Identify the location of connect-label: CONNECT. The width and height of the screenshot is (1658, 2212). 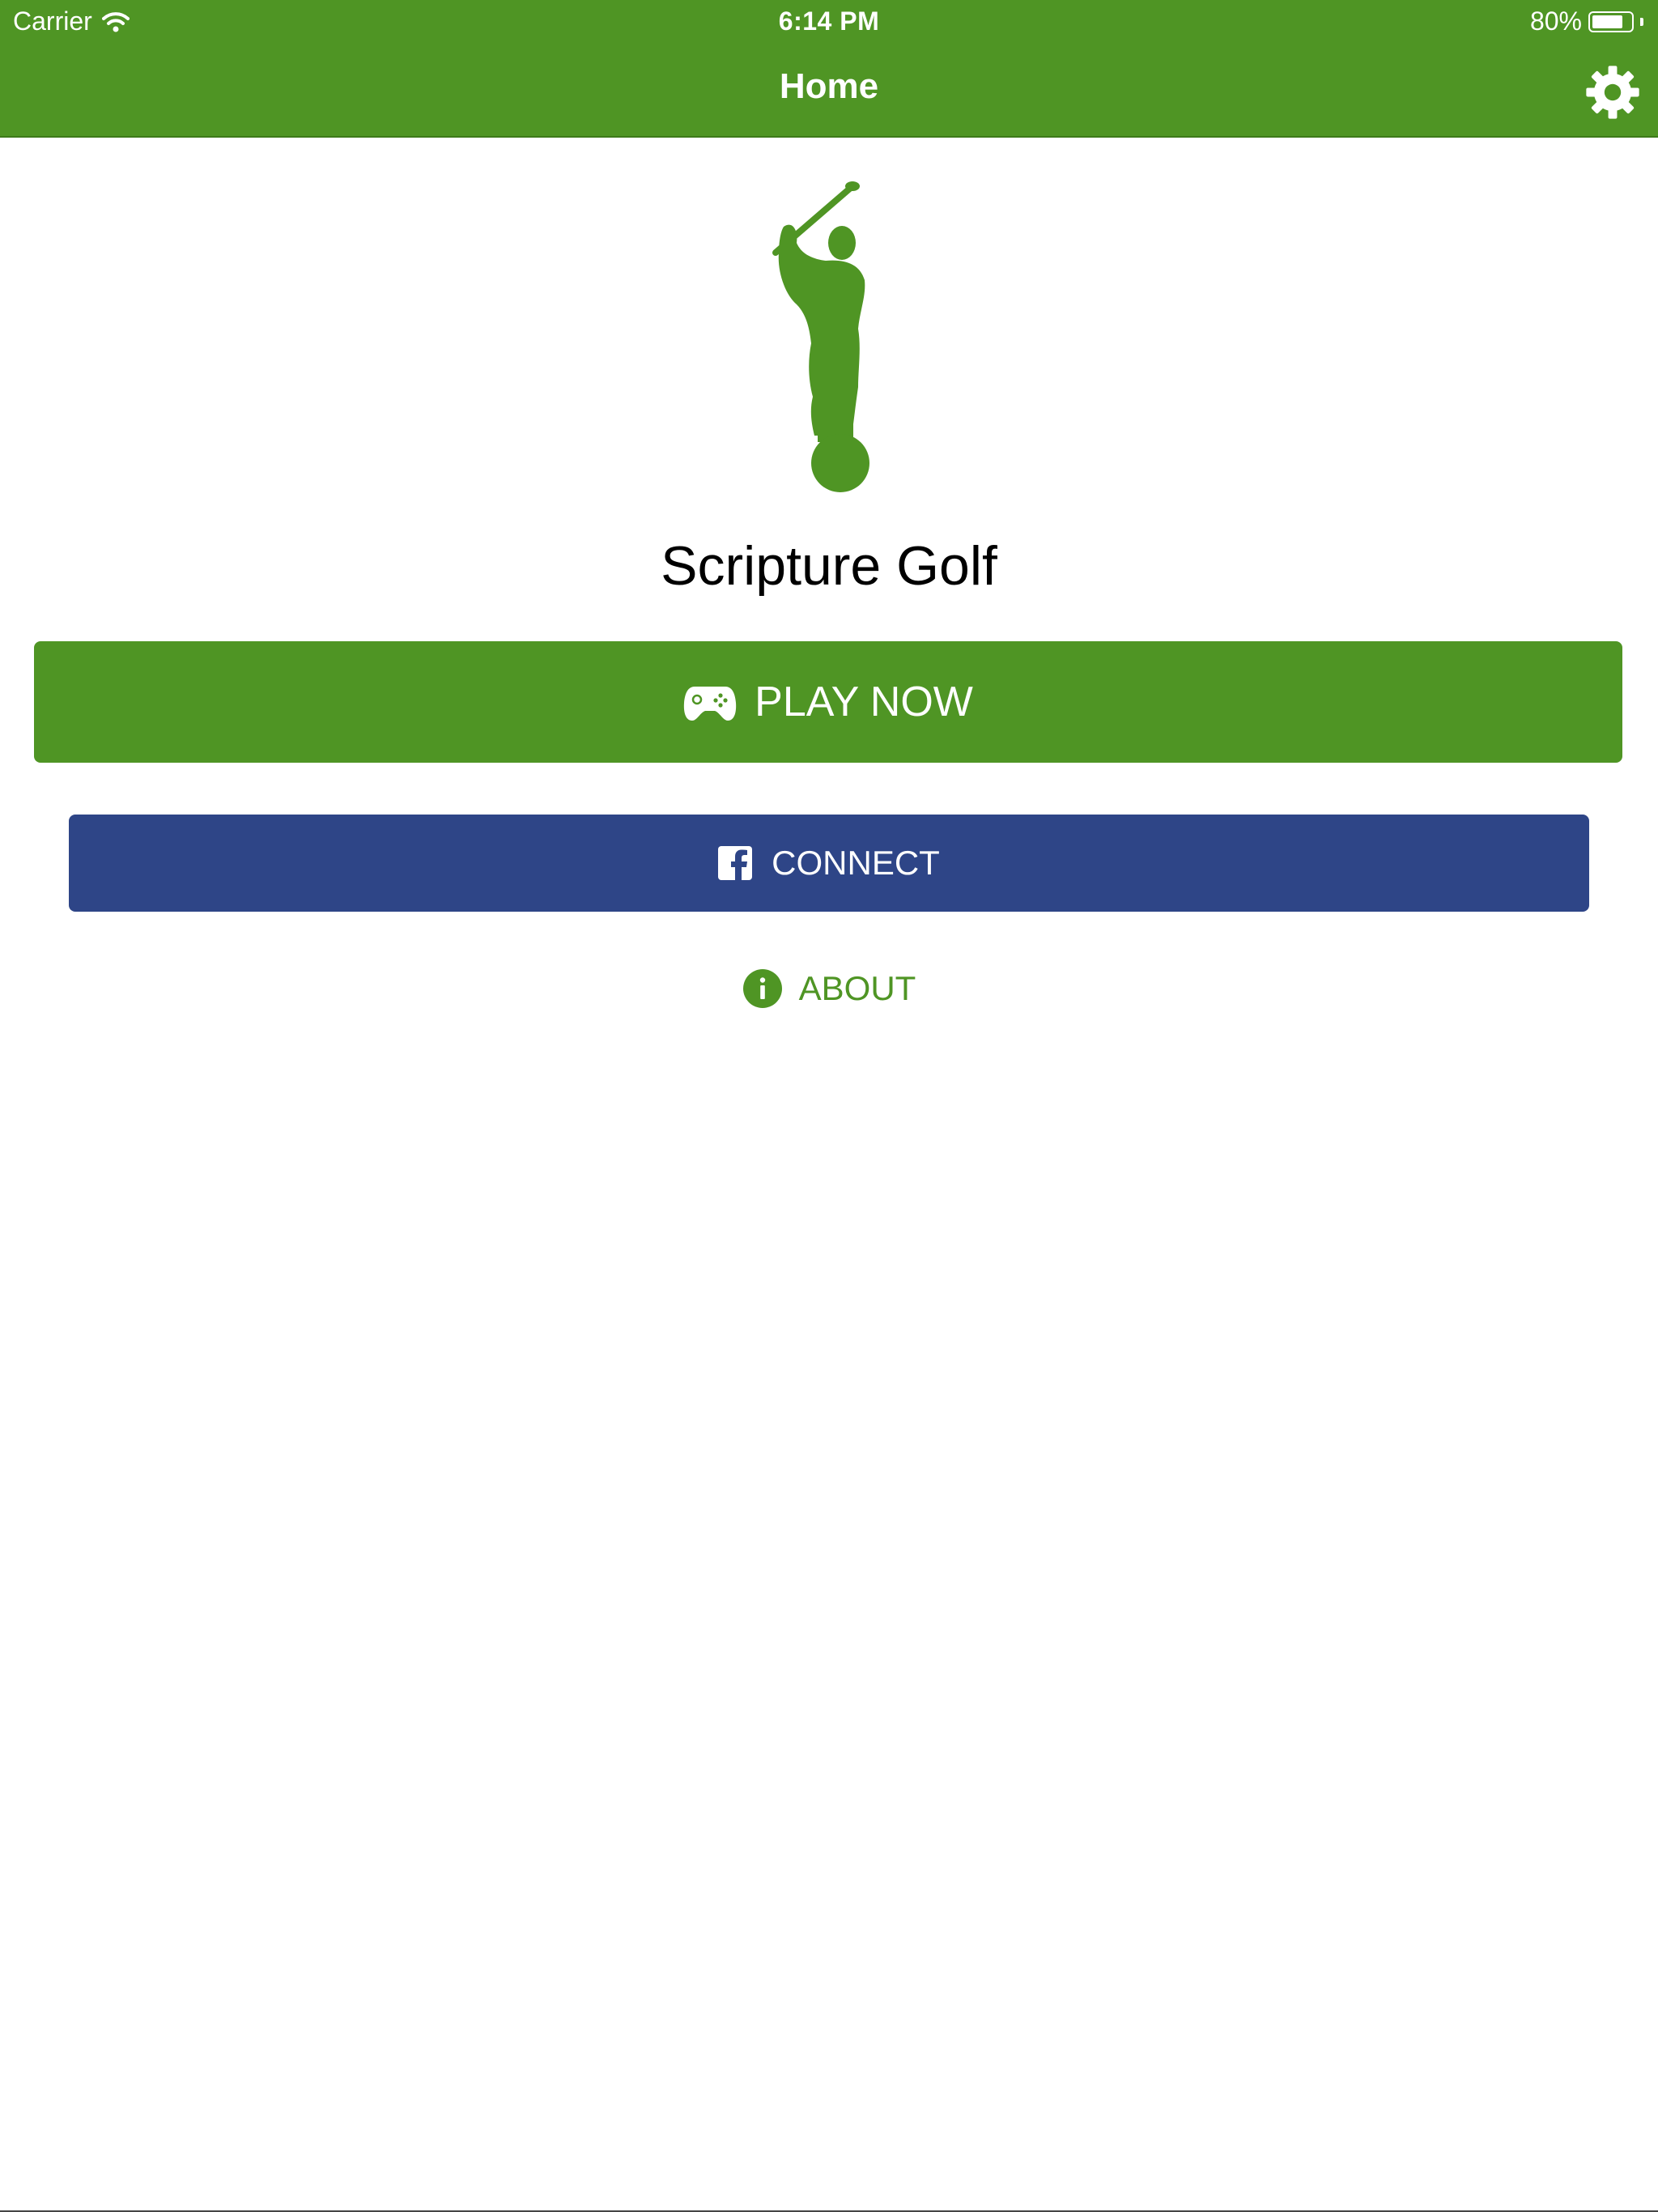
(856, 863).